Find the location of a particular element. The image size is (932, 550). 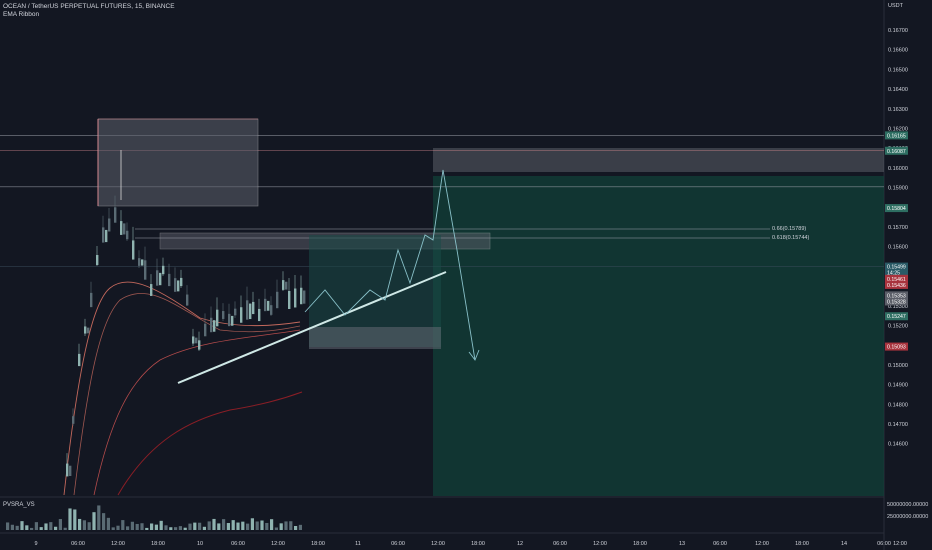

price-axis-label: 0.16300 is located at coordinates (898, 110).